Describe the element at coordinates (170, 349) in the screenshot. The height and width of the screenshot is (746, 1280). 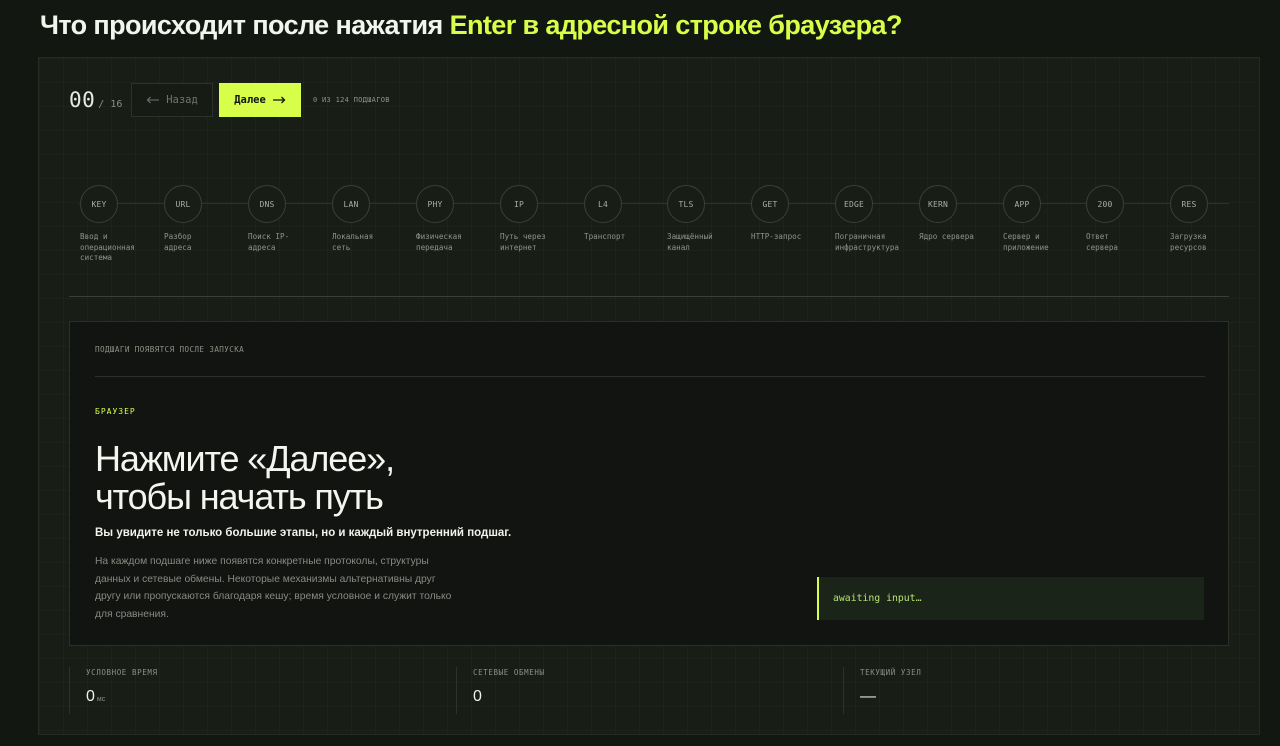
I see `substeps-note: ПОДШАГИ ПОЯВЯТСЯ ПОСЛЕ ЗАПУСКА` at that location.